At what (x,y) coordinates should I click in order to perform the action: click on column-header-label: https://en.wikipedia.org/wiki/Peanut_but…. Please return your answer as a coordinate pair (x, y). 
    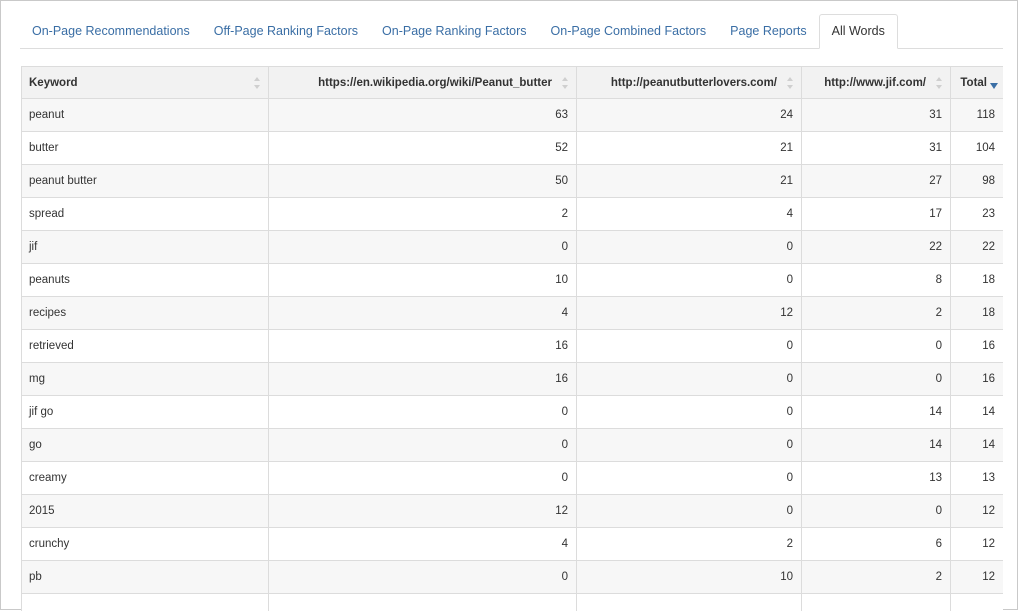
    Looking at the image, I should click on (435, 83).